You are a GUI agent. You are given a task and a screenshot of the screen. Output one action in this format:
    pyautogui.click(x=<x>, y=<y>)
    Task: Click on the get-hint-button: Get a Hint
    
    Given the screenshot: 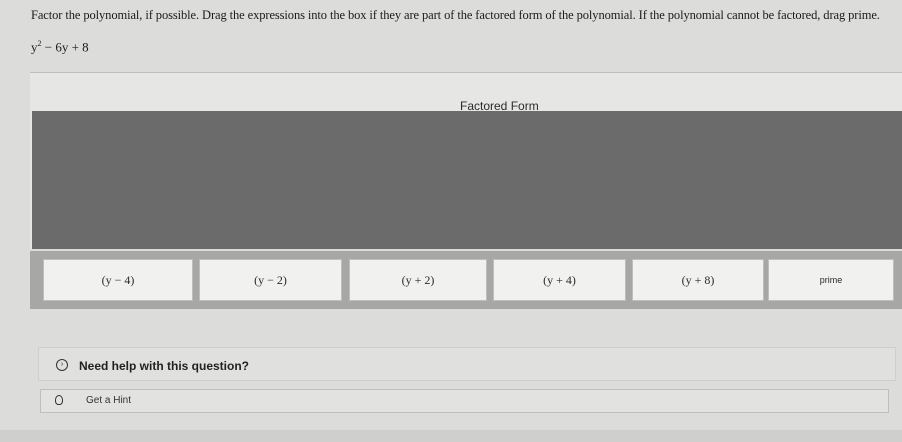 What is the action you would take?
    pyautogui.click(x=464, y=401)
    